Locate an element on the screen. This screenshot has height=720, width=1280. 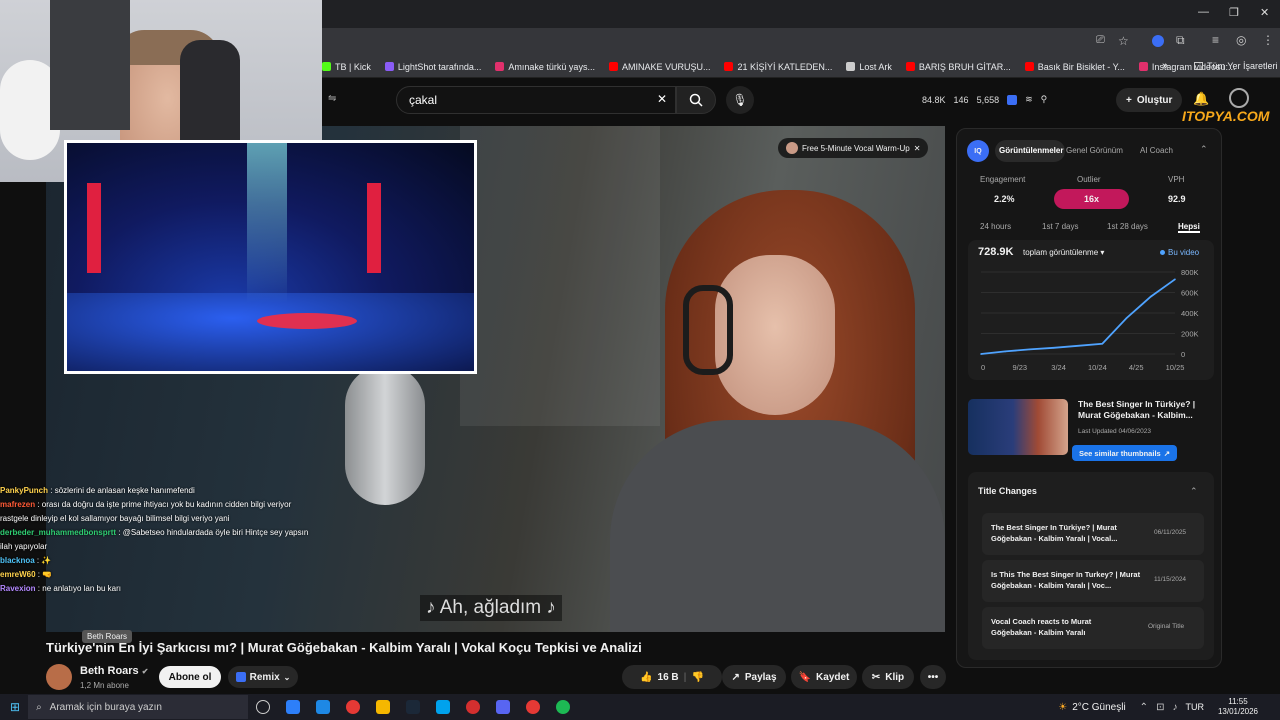
more-actions-button: ••• is located at coordinates (933, 677).